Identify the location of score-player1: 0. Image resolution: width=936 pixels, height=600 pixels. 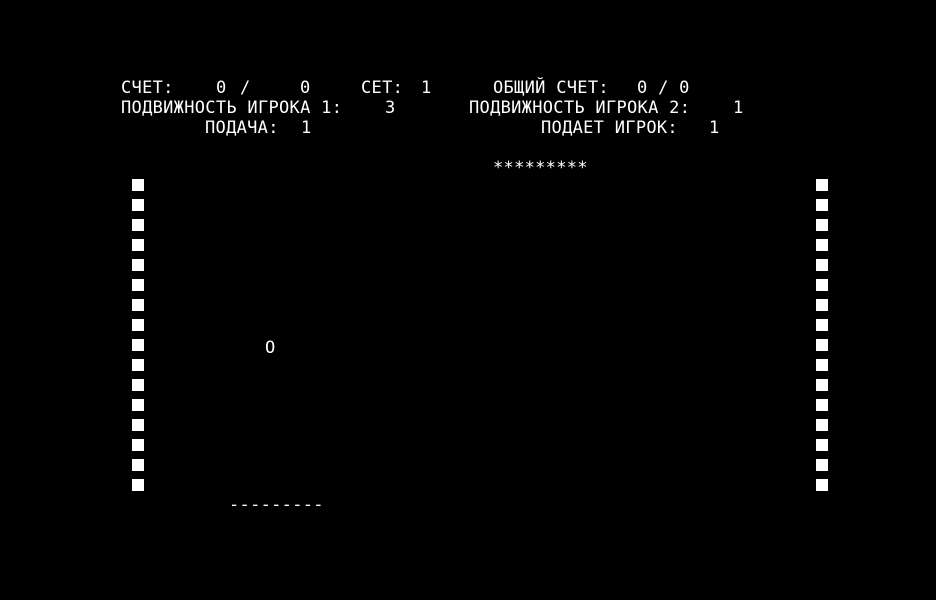
(221, 88).